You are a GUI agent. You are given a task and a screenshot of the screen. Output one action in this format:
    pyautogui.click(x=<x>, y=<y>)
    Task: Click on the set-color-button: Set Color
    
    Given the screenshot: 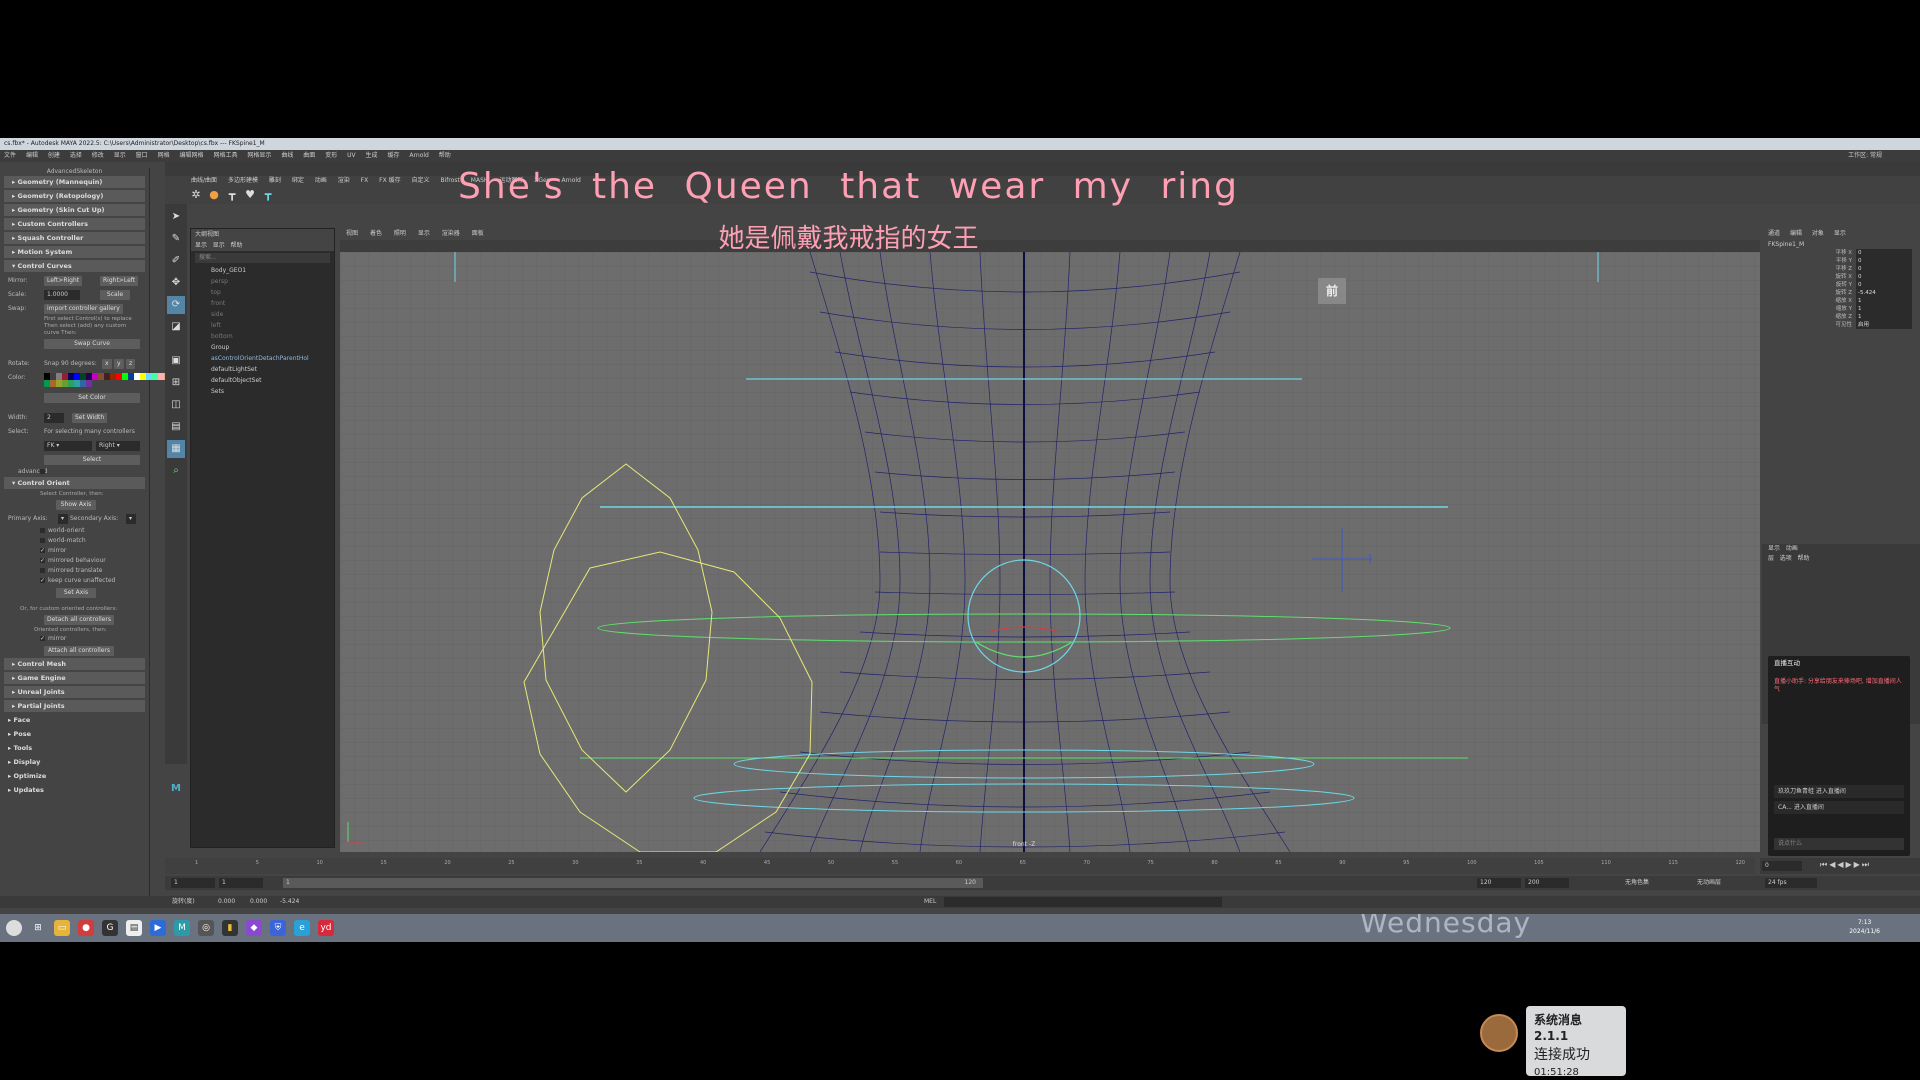 What is the action you would take?
    pyautogui.click(x=92, y=398)
    